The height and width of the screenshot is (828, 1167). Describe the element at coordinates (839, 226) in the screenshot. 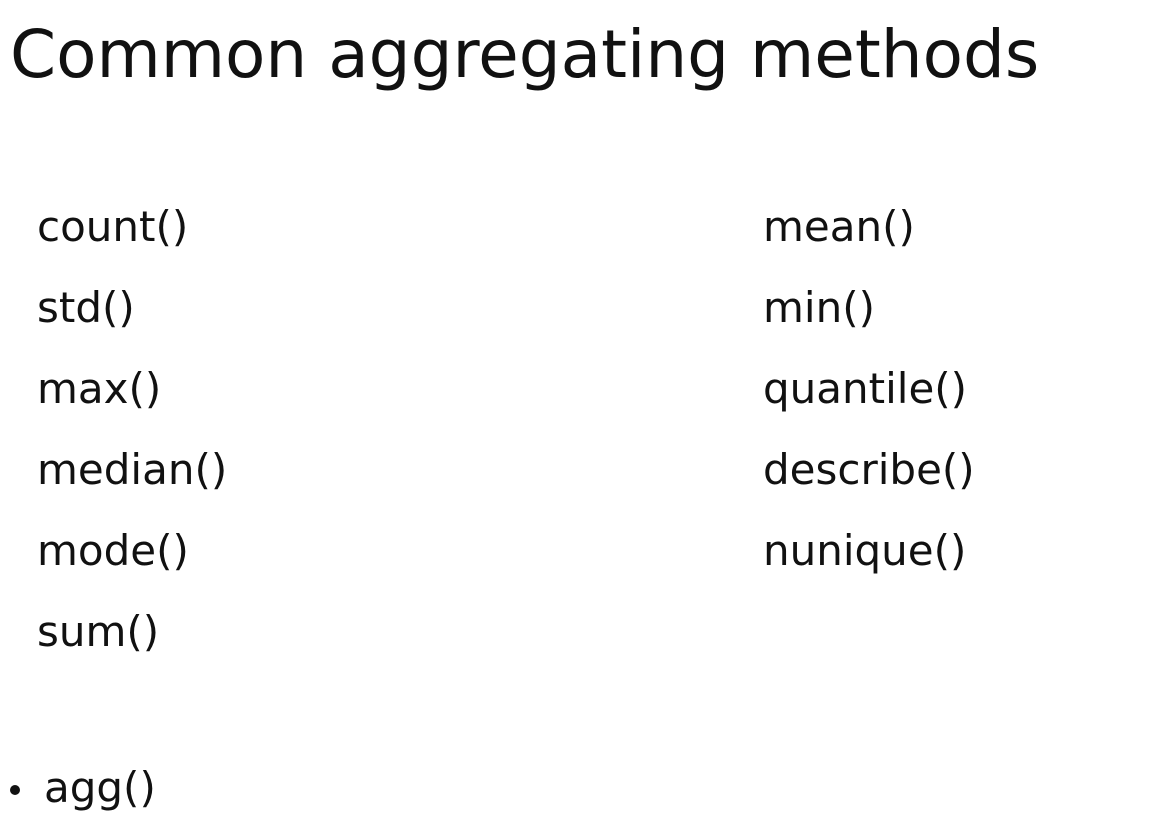

I see `list-item: mean()` at that location.